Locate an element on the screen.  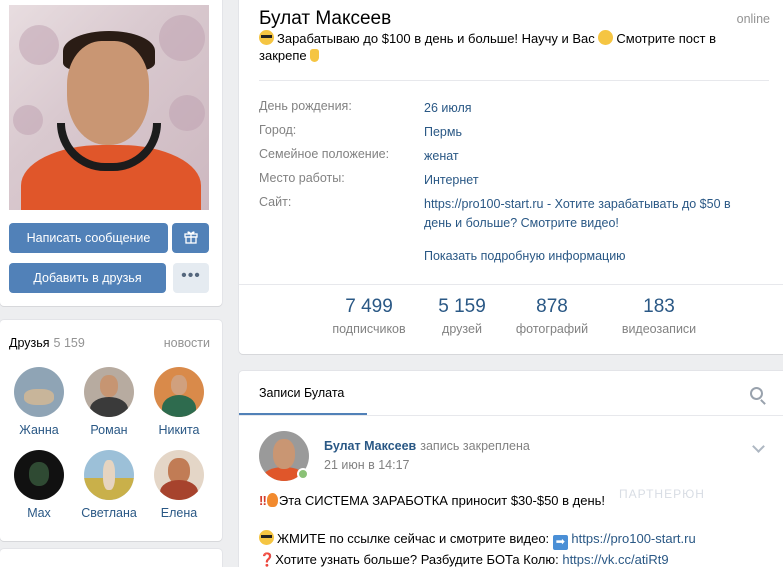
counter-videos: 183 видеозаписи is located at coordinates (659, 316).